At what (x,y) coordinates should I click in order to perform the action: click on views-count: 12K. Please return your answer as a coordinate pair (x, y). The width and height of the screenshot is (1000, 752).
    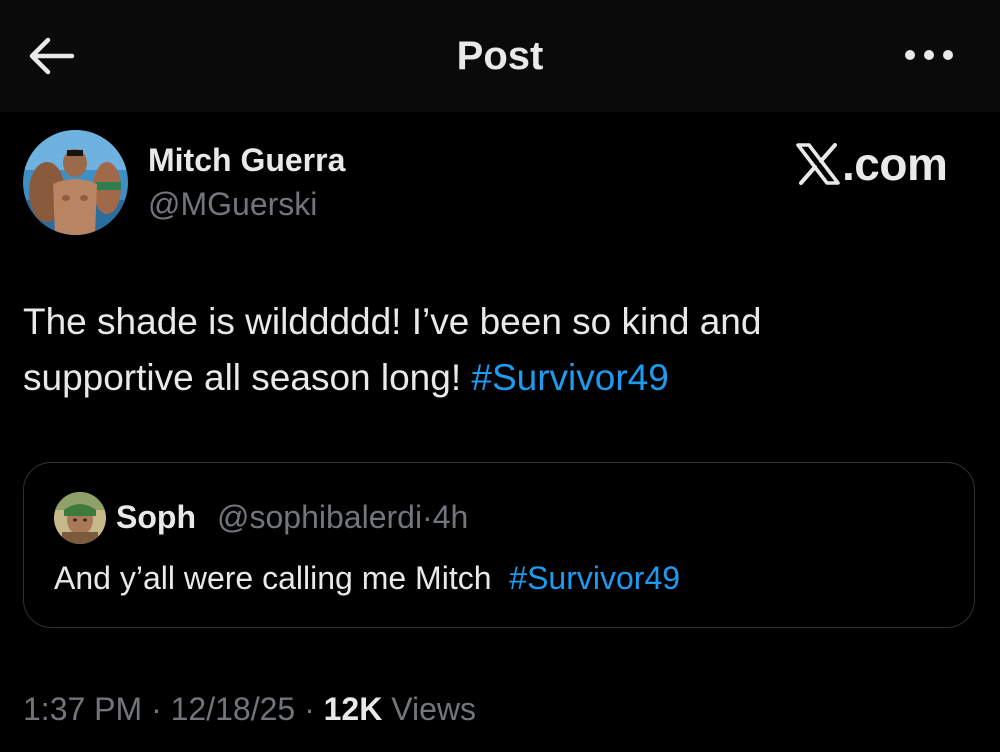
    Looking at the image, I should click on (353, 709).